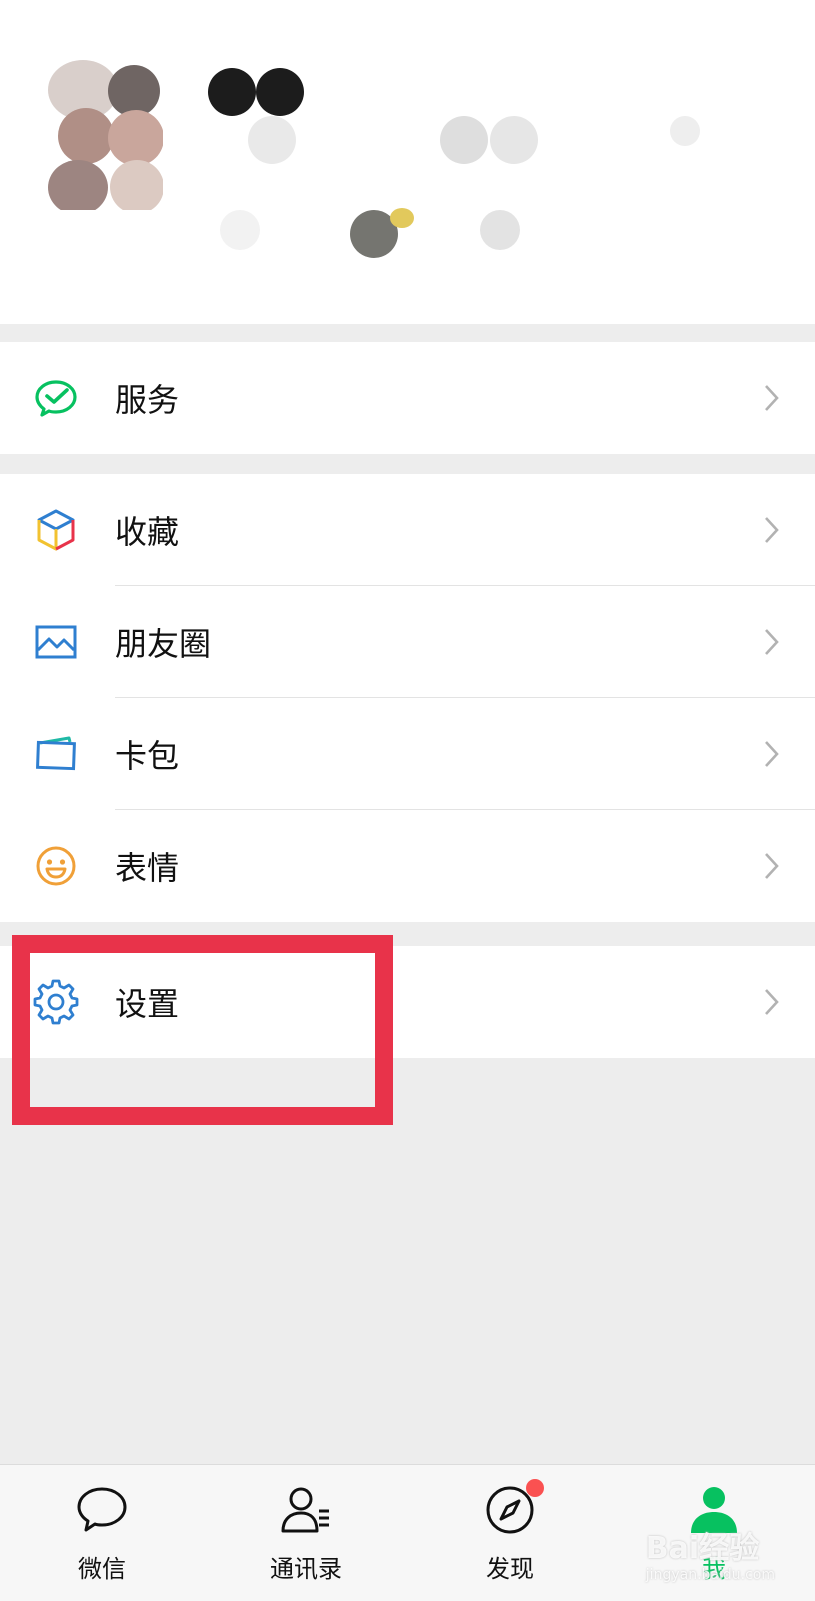  Describe the element at coordinates (102, 1533) in the screenshot. I see `tab-chats: 微信` at that location.